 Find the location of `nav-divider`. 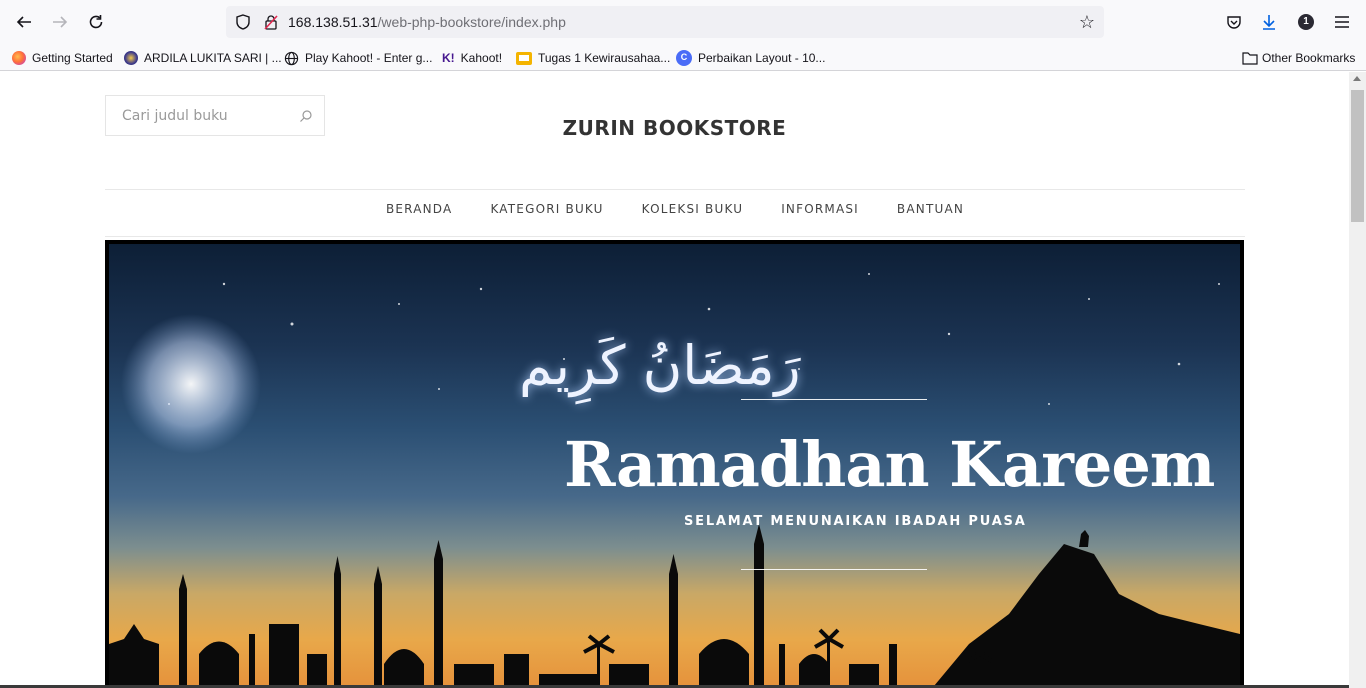

nav-divider is located at coordinates (675, 236).